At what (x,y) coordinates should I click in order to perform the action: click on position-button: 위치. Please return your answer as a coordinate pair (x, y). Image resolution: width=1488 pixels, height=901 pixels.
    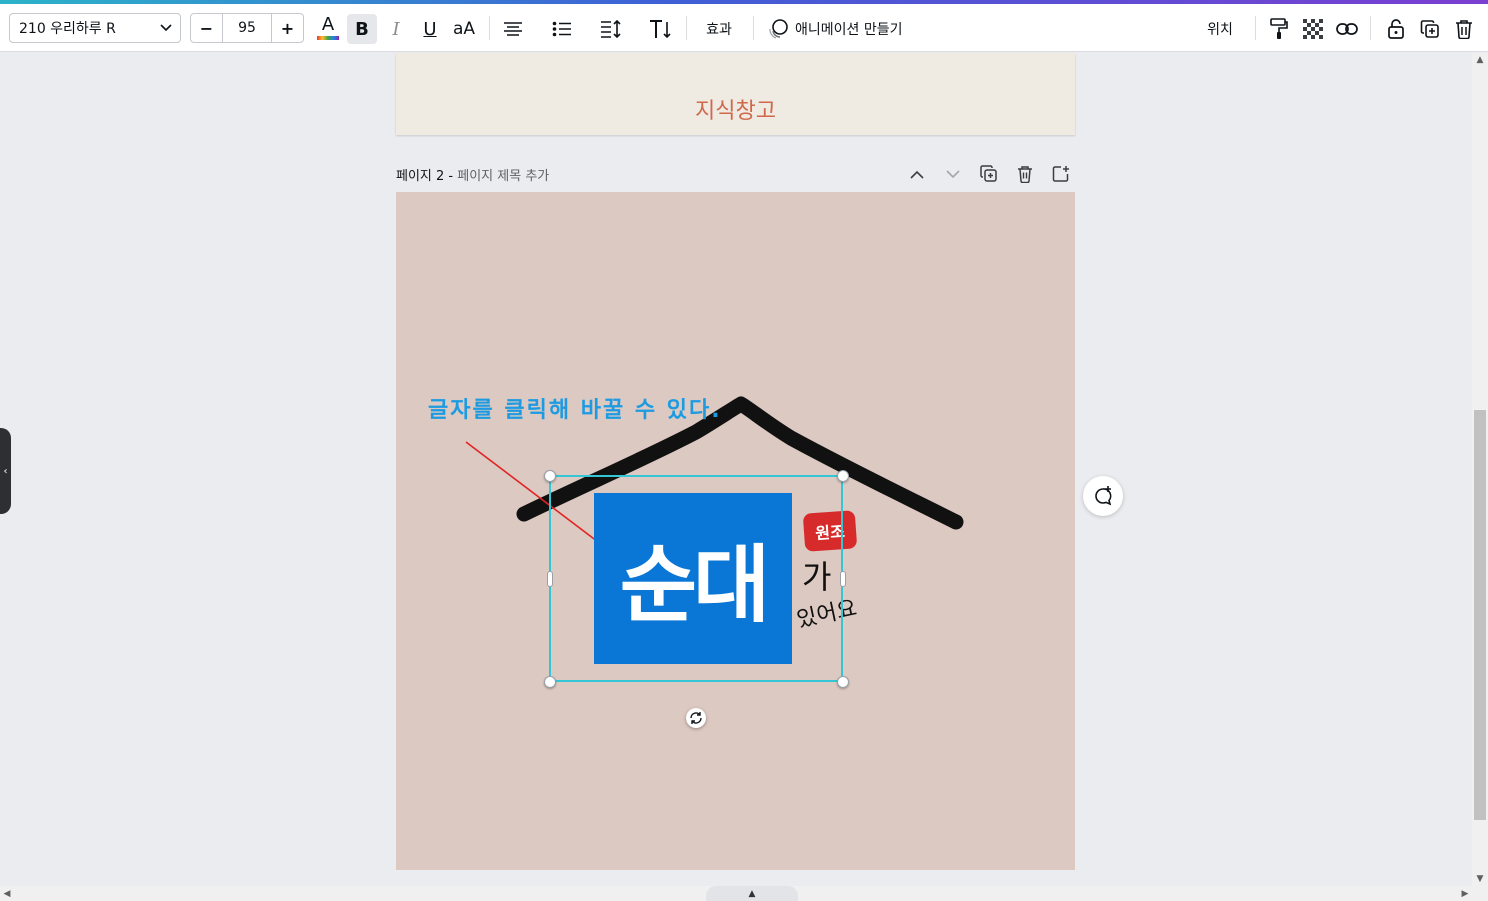
    Looking at the image, I should click on (1220, 29).